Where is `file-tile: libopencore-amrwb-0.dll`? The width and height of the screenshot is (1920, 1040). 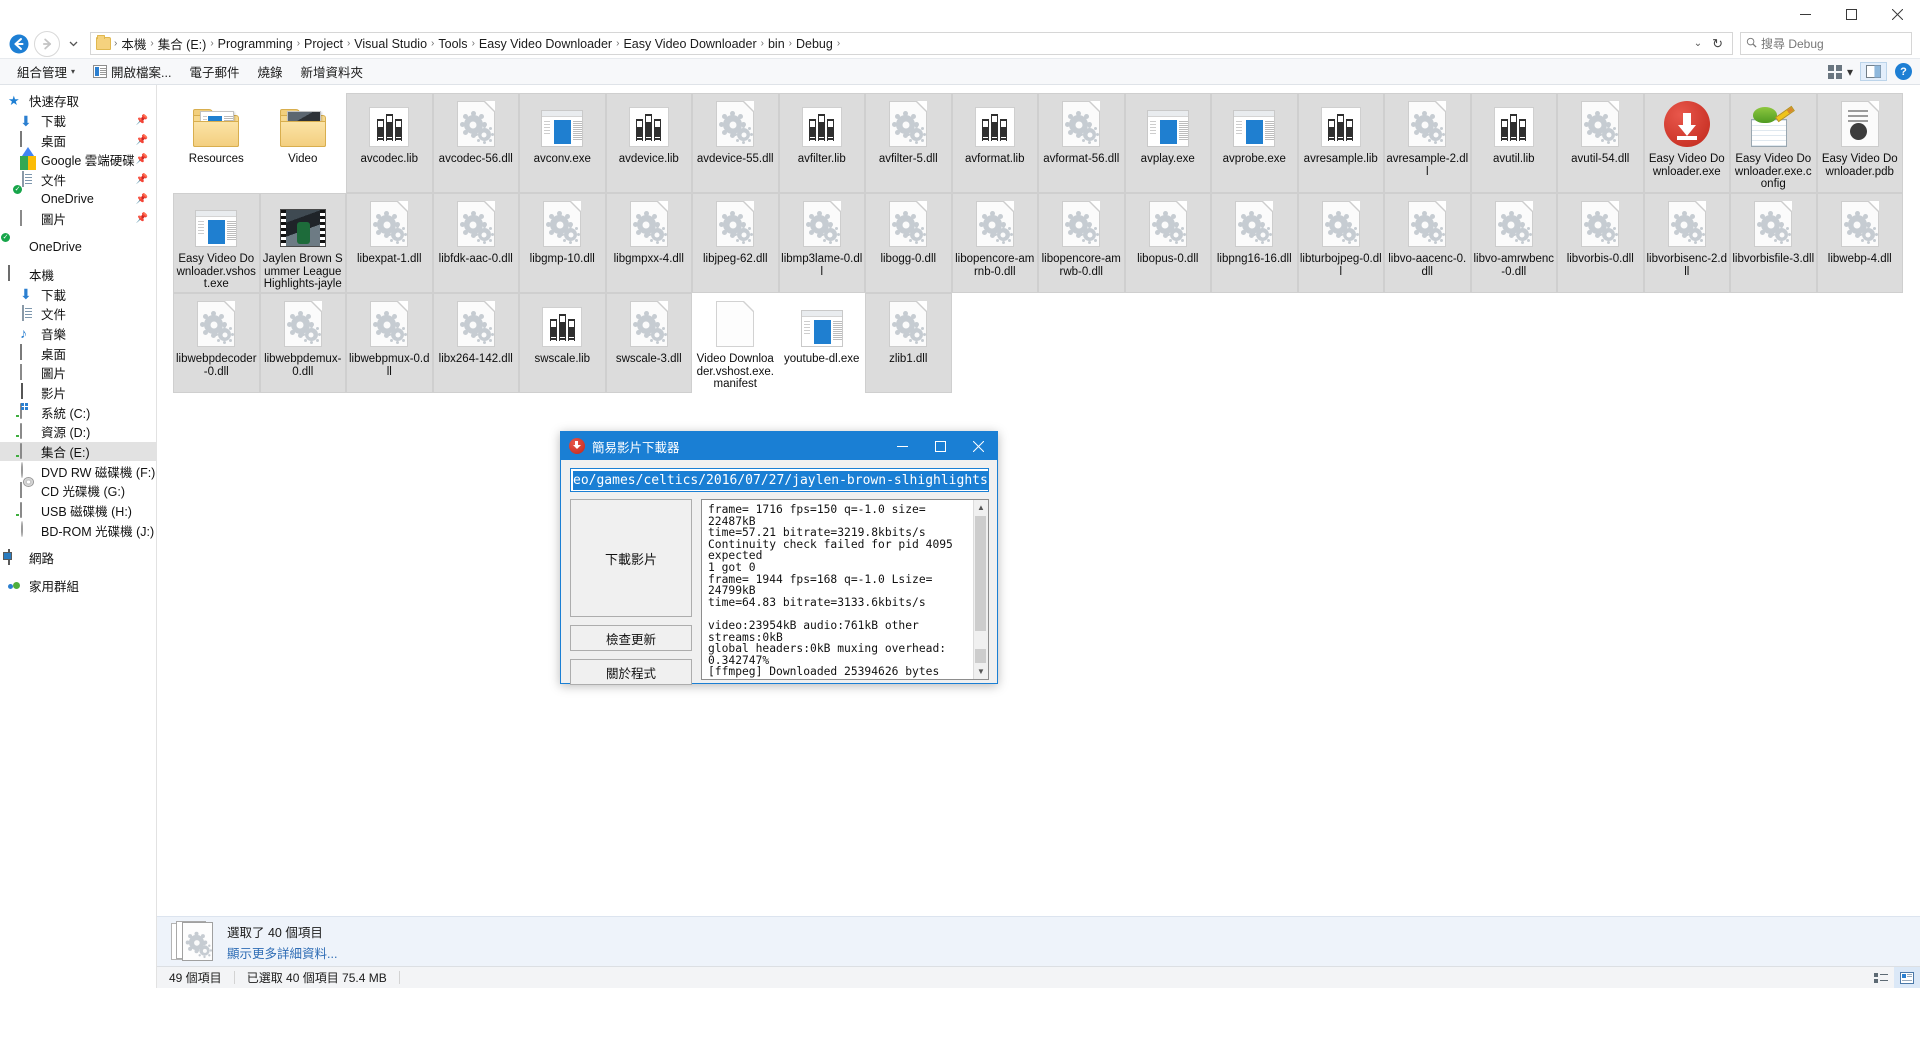
file-tile: libopencore-amrwb-0.dll is located at coordinates (1081, 243).